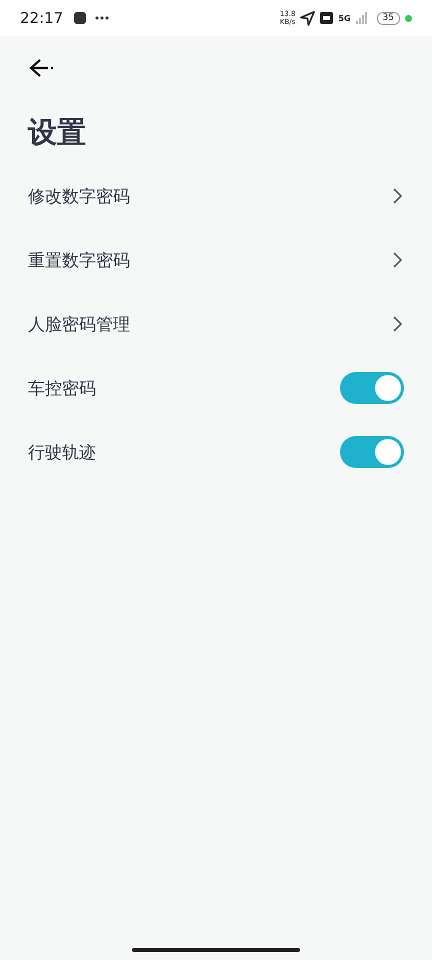 This screenshot has width=432, height=960. What do you see at coordinates (41, 68) in the screenshot?
I see `back-button` at bounding box center [41, 68].